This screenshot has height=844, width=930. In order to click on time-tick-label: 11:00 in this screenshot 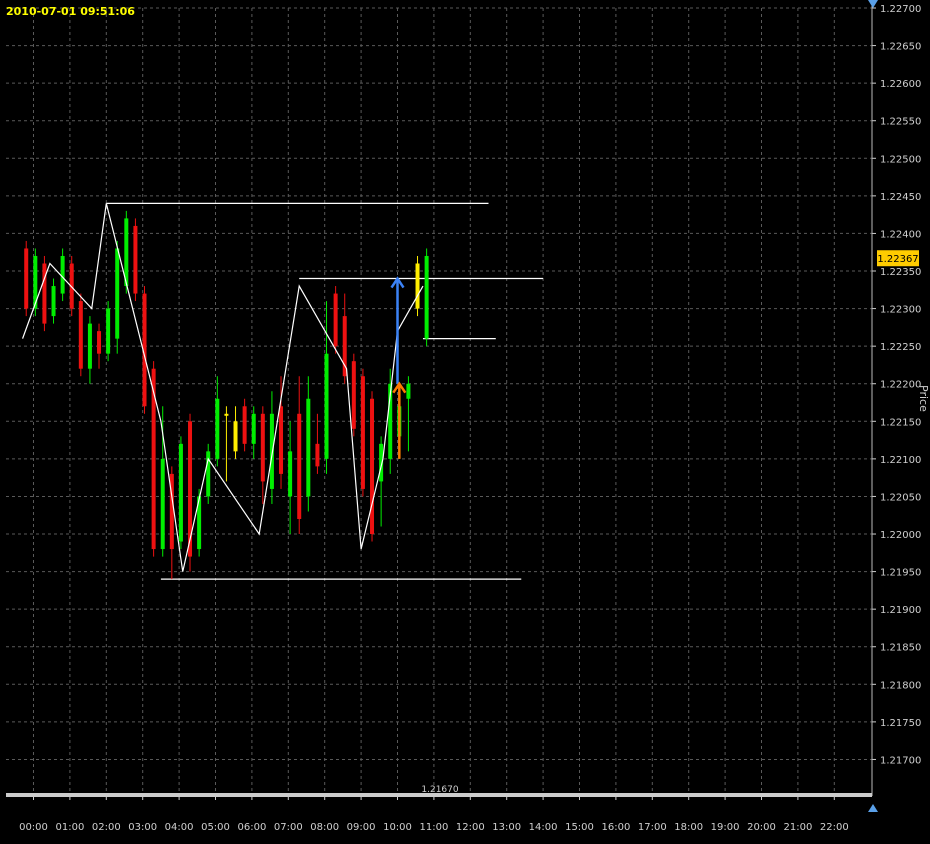, I will do `click(433, 827)`.